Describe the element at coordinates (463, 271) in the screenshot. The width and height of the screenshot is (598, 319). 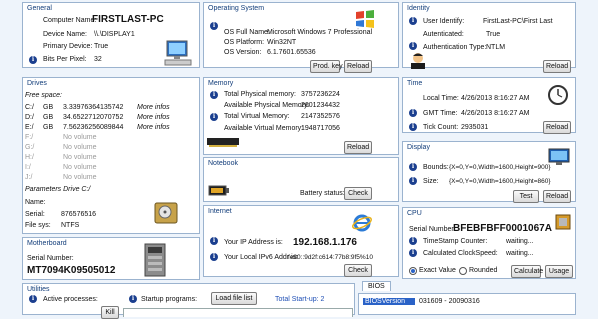
I see `rounded-radio` at that location.